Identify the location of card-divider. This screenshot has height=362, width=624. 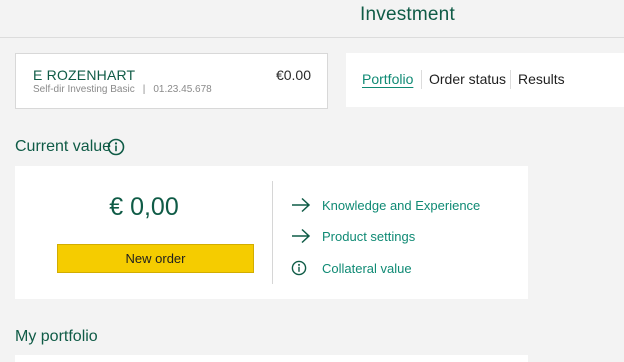
(272, 232).